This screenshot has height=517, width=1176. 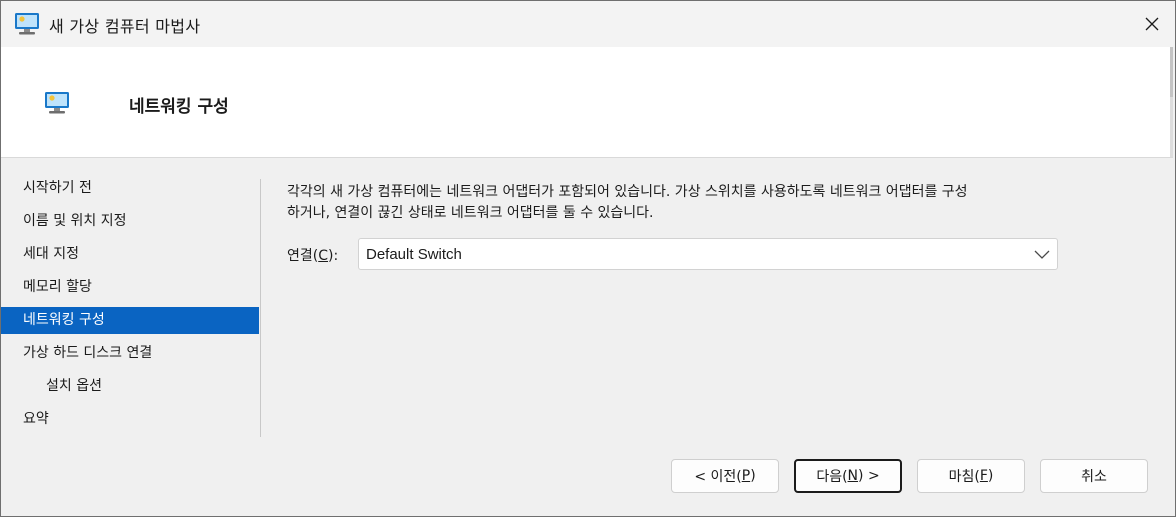 I want to click on nav-item-summary: 요약, so click(x=130, y=419).